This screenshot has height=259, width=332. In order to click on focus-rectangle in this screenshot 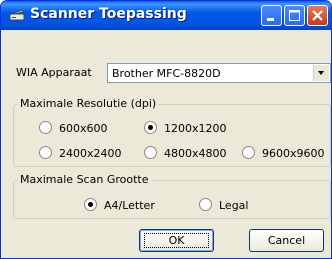, I will do `click(176, 240)`.